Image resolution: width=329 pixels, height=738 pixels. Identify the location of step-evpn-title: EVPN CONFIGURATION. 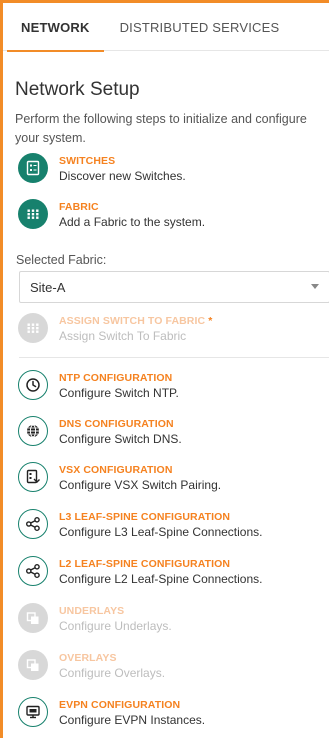
(132, 705).